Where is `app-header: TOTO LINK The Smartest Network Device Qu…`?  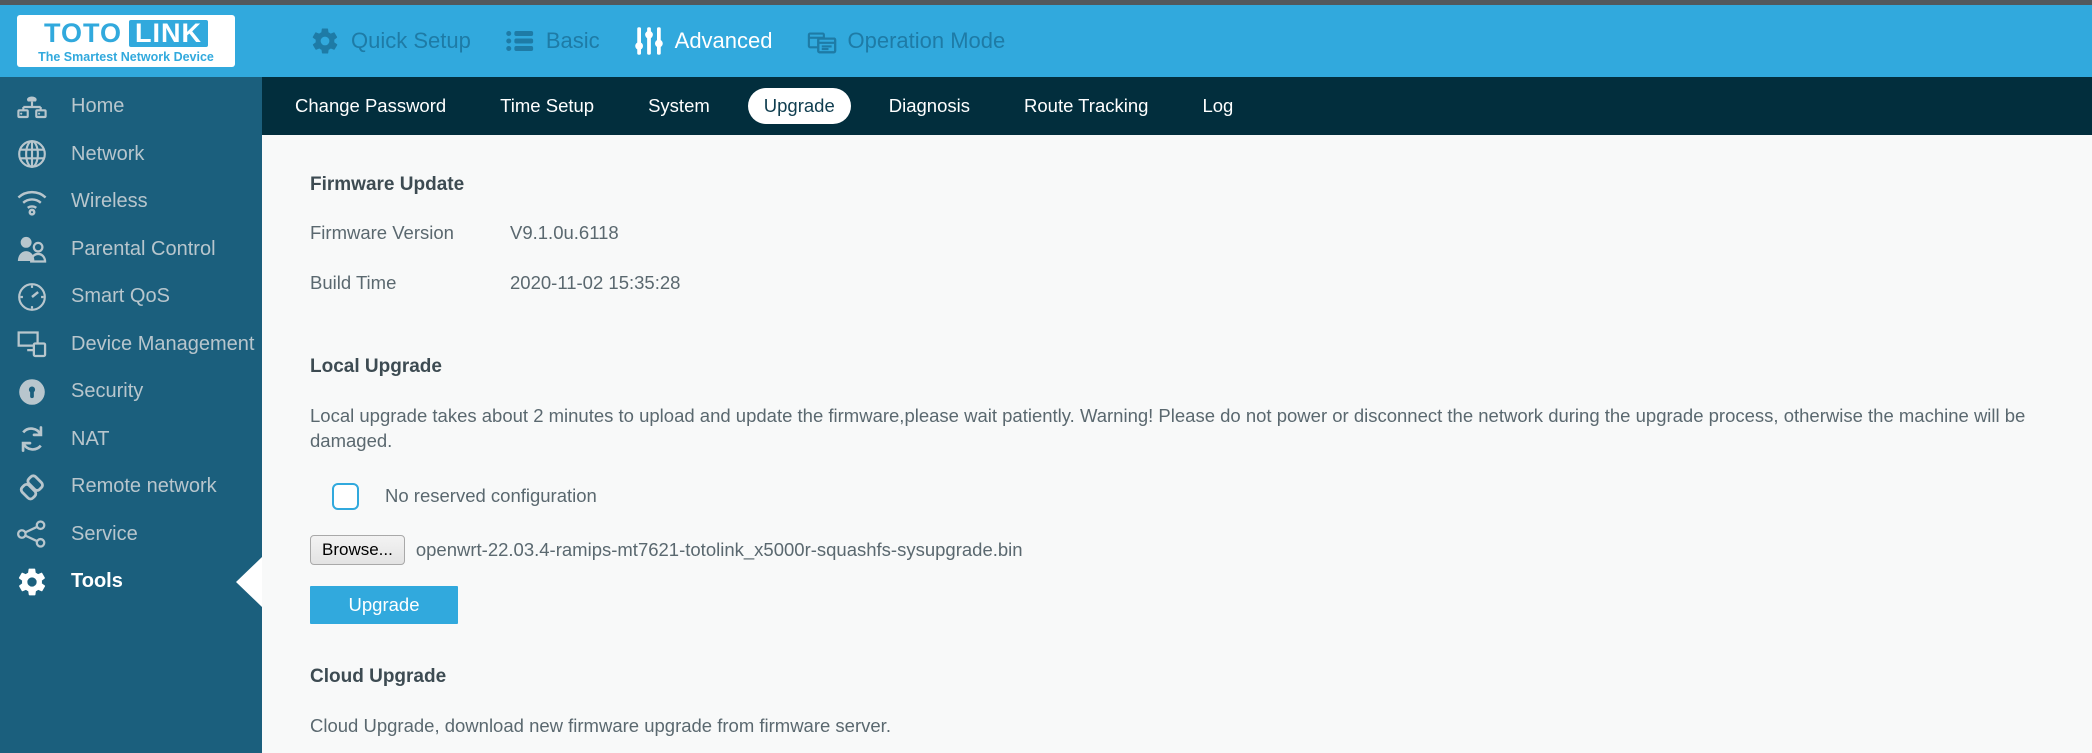 app-header: TOTO LINK The Smartest Network Device Qu… is located at coordinates (1046, 41).